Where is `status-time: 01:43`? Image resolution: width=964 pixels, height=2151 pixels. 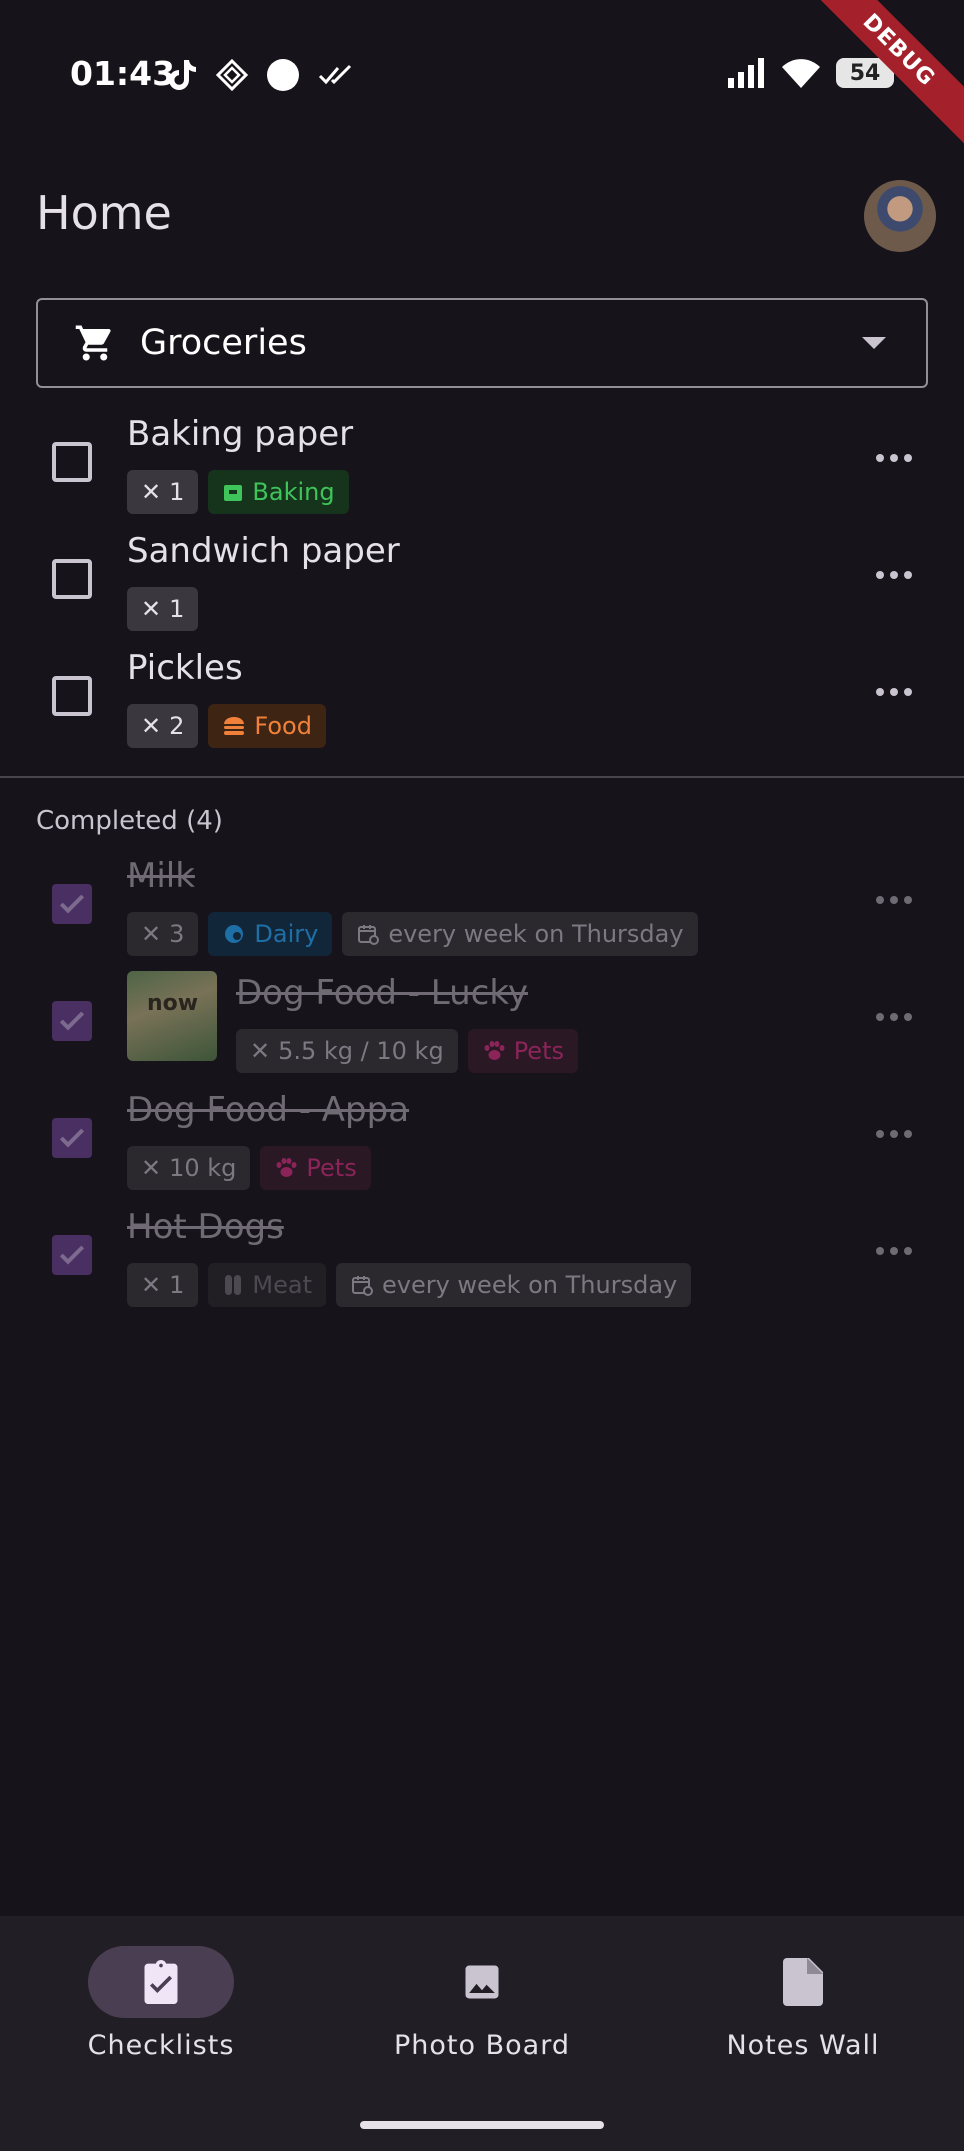 status-time: 01:43 is located at coordinates (123, 73).